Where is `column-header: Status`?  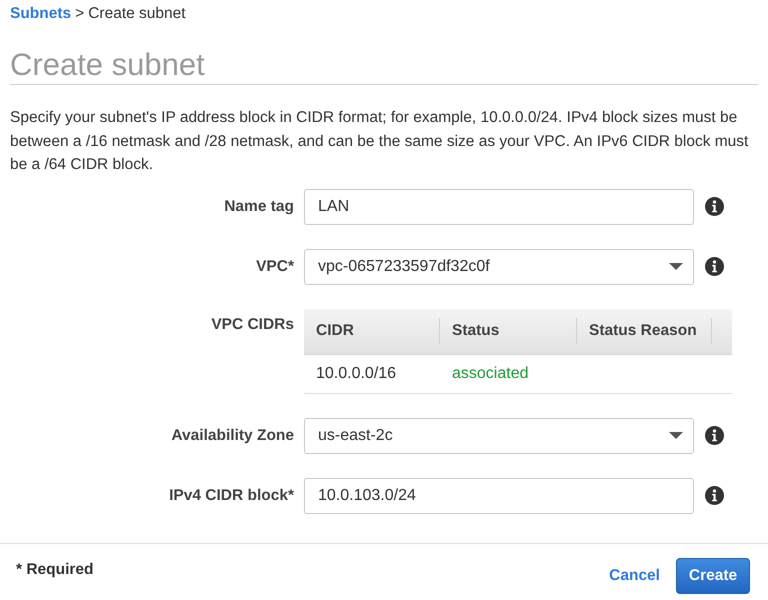
column-header: Status is located at coordinates (476, 331).